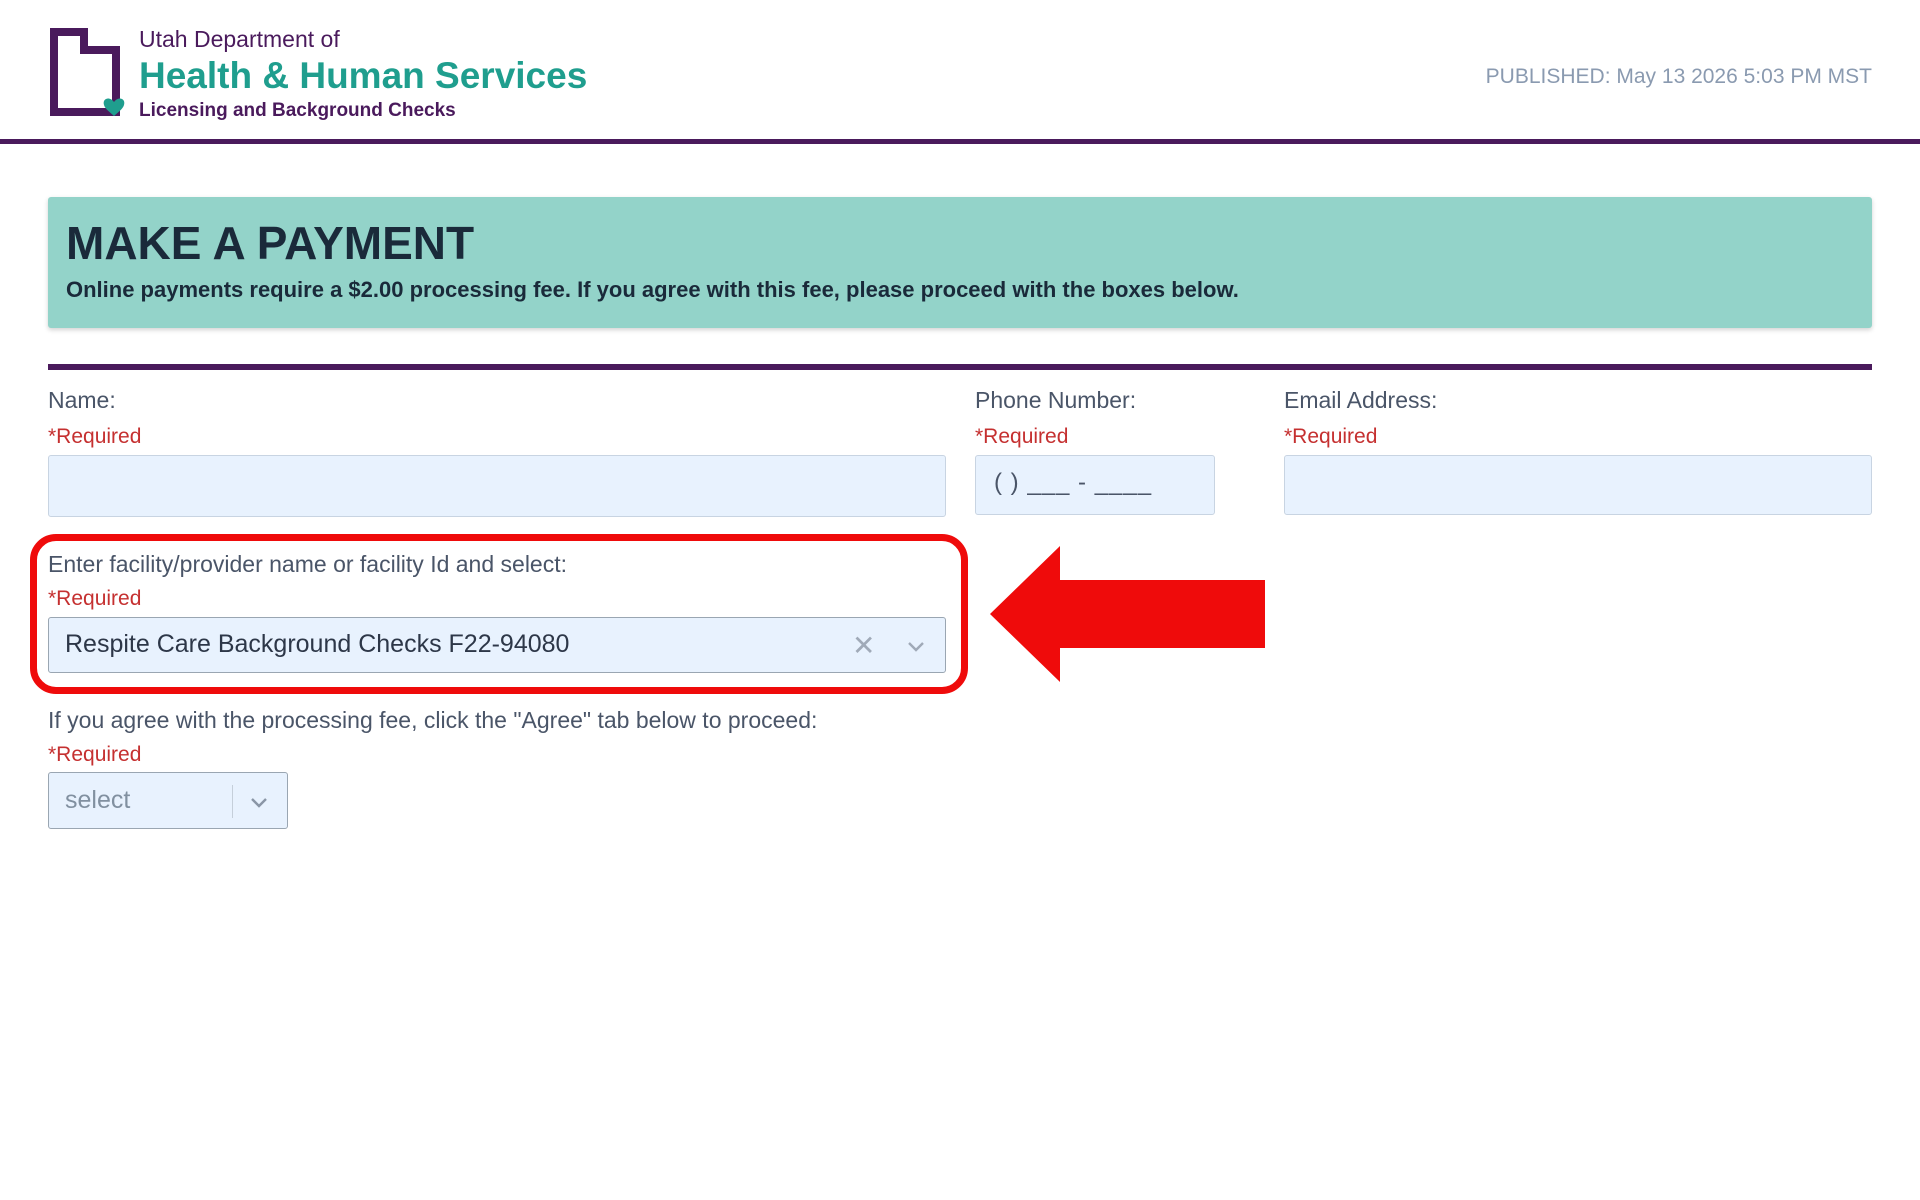 The height and width of the screenshot is (1200, 1920). What do you see at coordinates (499, 614) in the screenshot?
I see `annotation-highlight-box` at bounding box center [499, 614].